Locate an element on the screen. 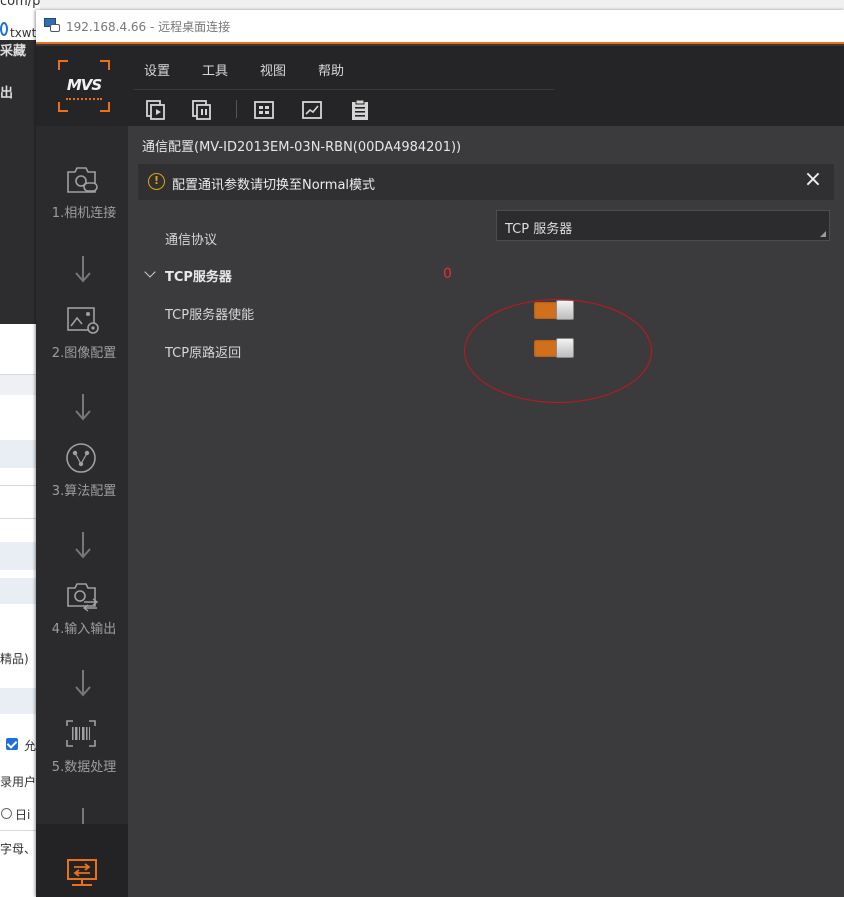 This screenshot has height=897, width=844. toolbar is located at coordinates (344, 108).